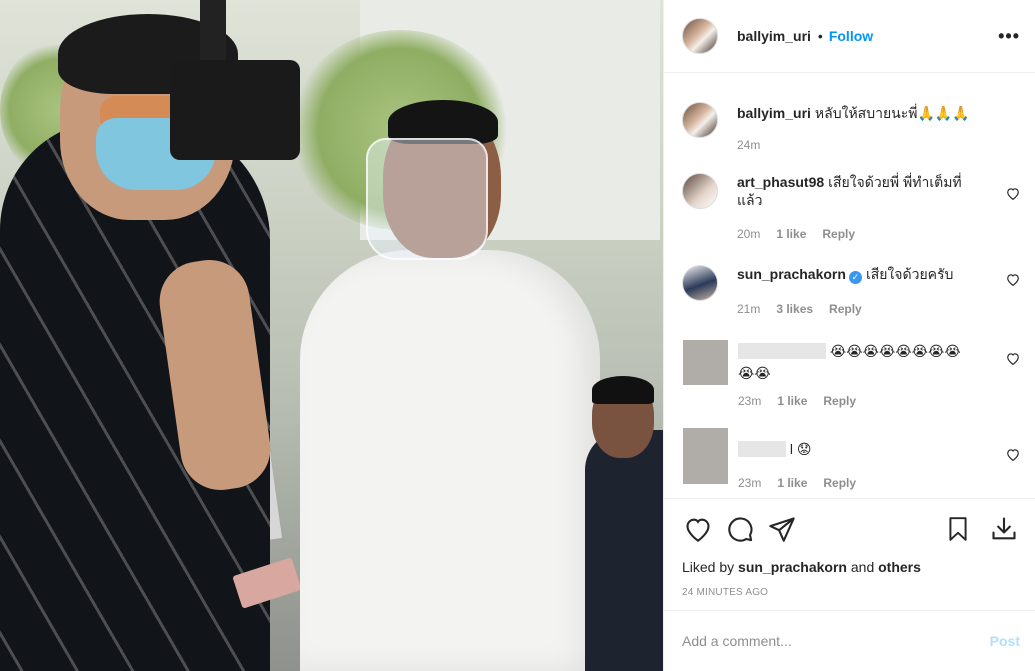 This screenshot has width=1035, height=671. Describe the element at coordinates (862, 234) in the screenshot. I see `comment-meta: 20m 1 like Reply` at that location.